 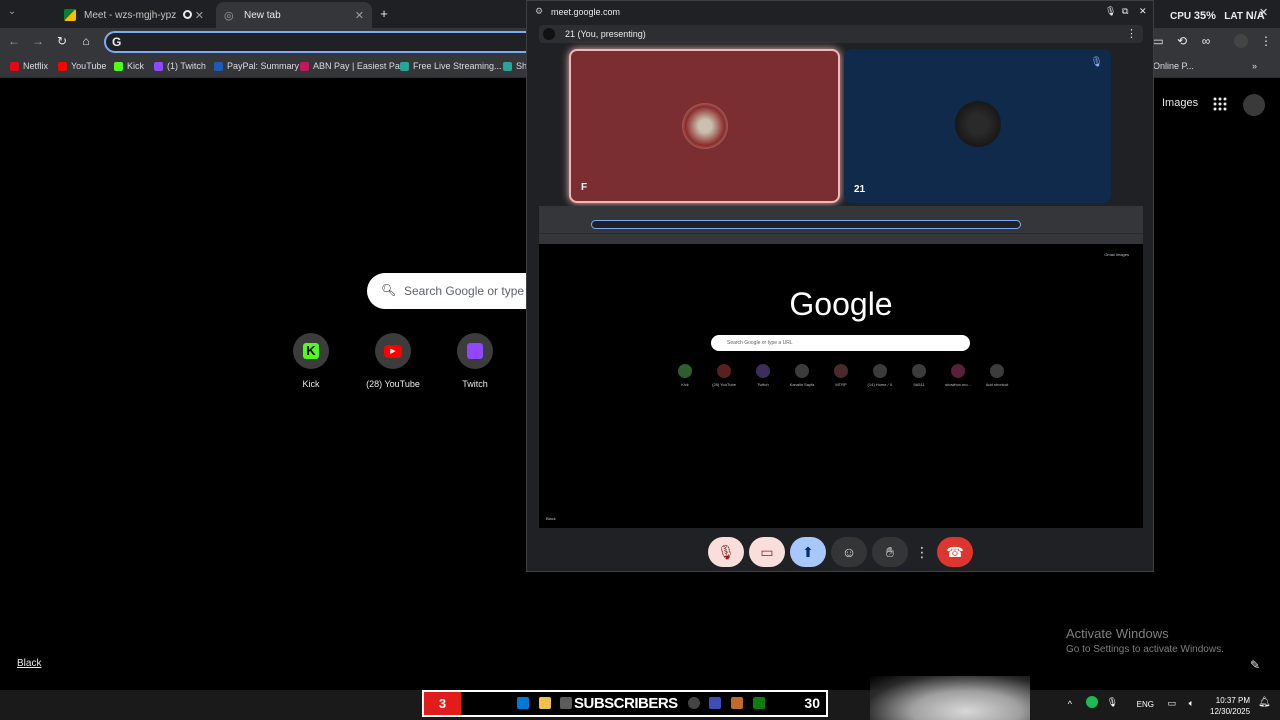 I want to click on tray-overflow-icon: ^, so click(x=1070, y=704).